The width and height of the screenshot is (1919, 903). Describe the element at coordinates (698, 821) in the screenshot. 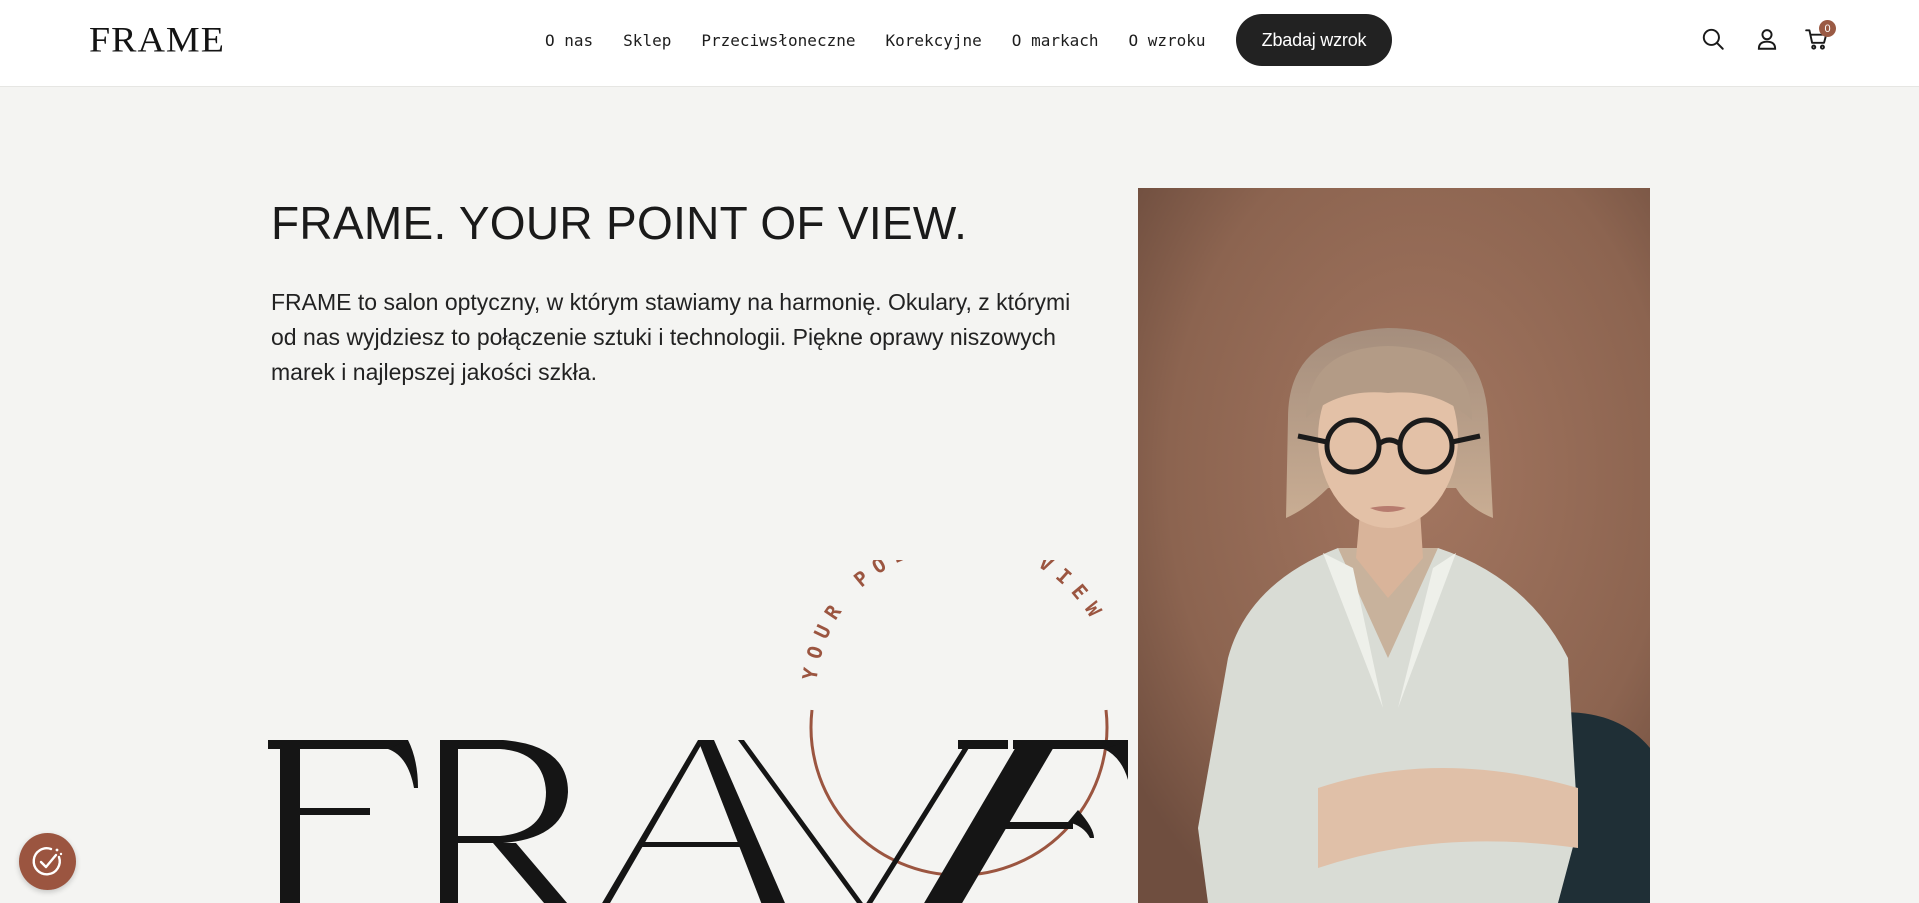

I see `wordmark-letters` at that location.